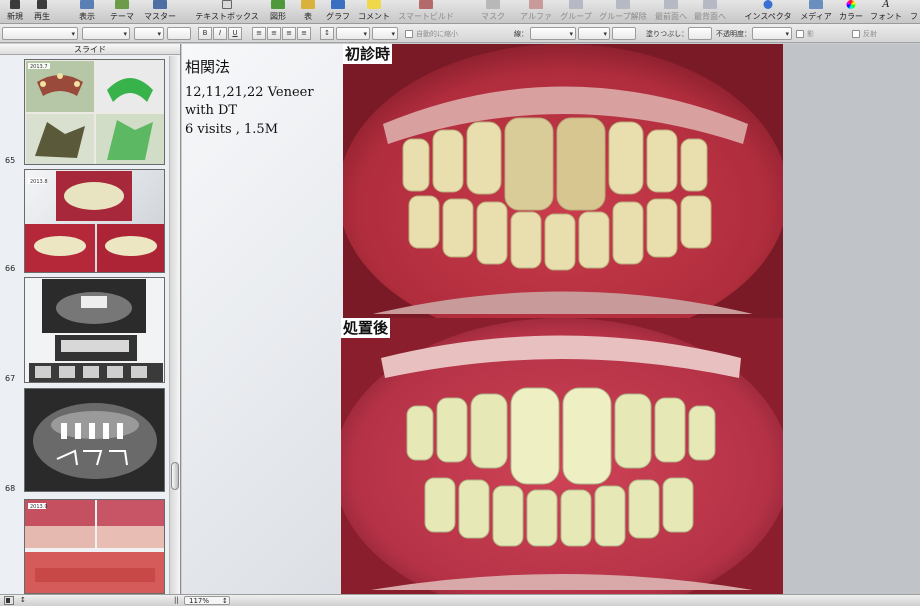 The height and width of the screenshot is (606, 920). I want to click on toolbar-inspector-button: インスペクタ, so click(768, 12).